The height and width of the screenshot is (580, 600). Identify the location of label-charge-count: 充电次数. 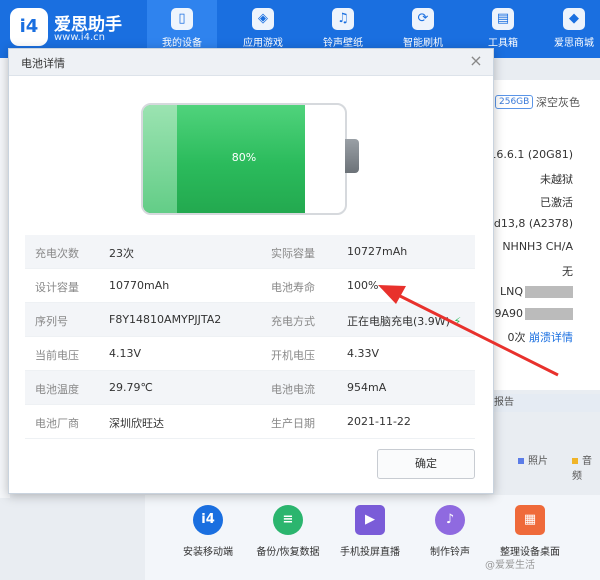
(57, 253).